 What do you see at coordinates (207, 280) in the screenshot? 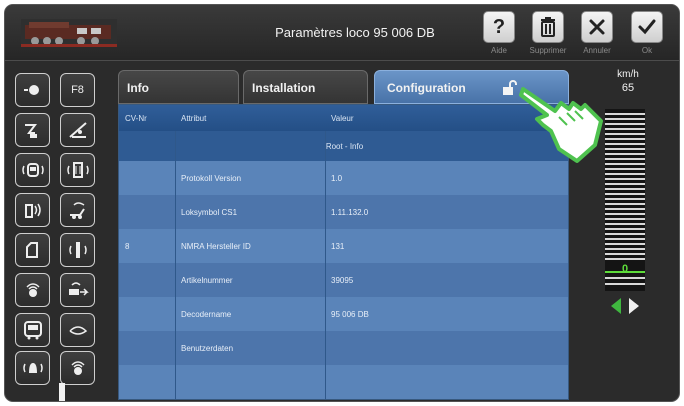
I see `row-attribute: Artikelnummer` at bounding box center [207, 280].